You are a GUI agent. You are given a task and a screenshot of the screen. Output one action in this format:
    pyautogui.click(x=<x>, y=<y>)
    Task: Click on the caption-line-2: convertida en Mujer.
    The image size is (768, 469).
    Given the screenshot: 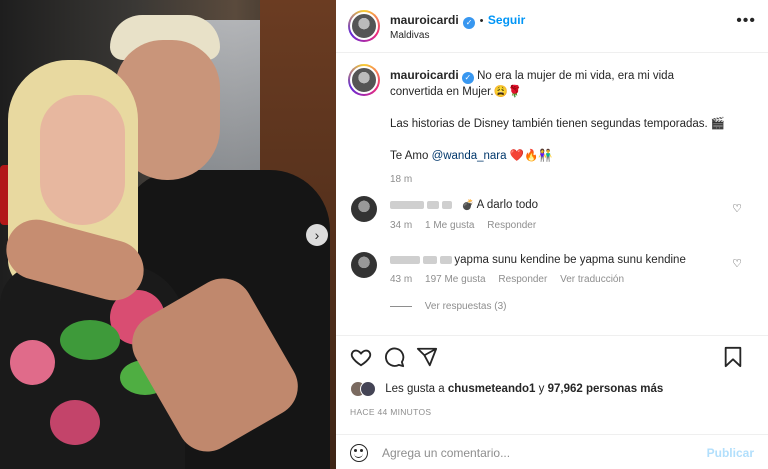 What is the action you would take?
    pyautogui.click(x=442, y=92)
    